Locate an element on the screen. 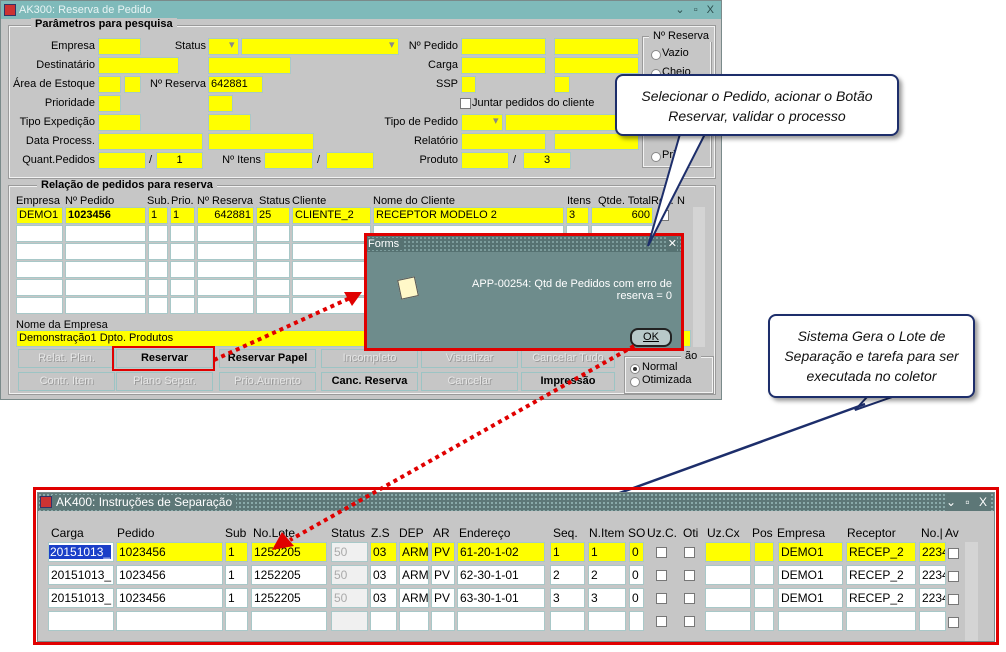  column-header: Uz.Cx is located at coordinates (723, 533).